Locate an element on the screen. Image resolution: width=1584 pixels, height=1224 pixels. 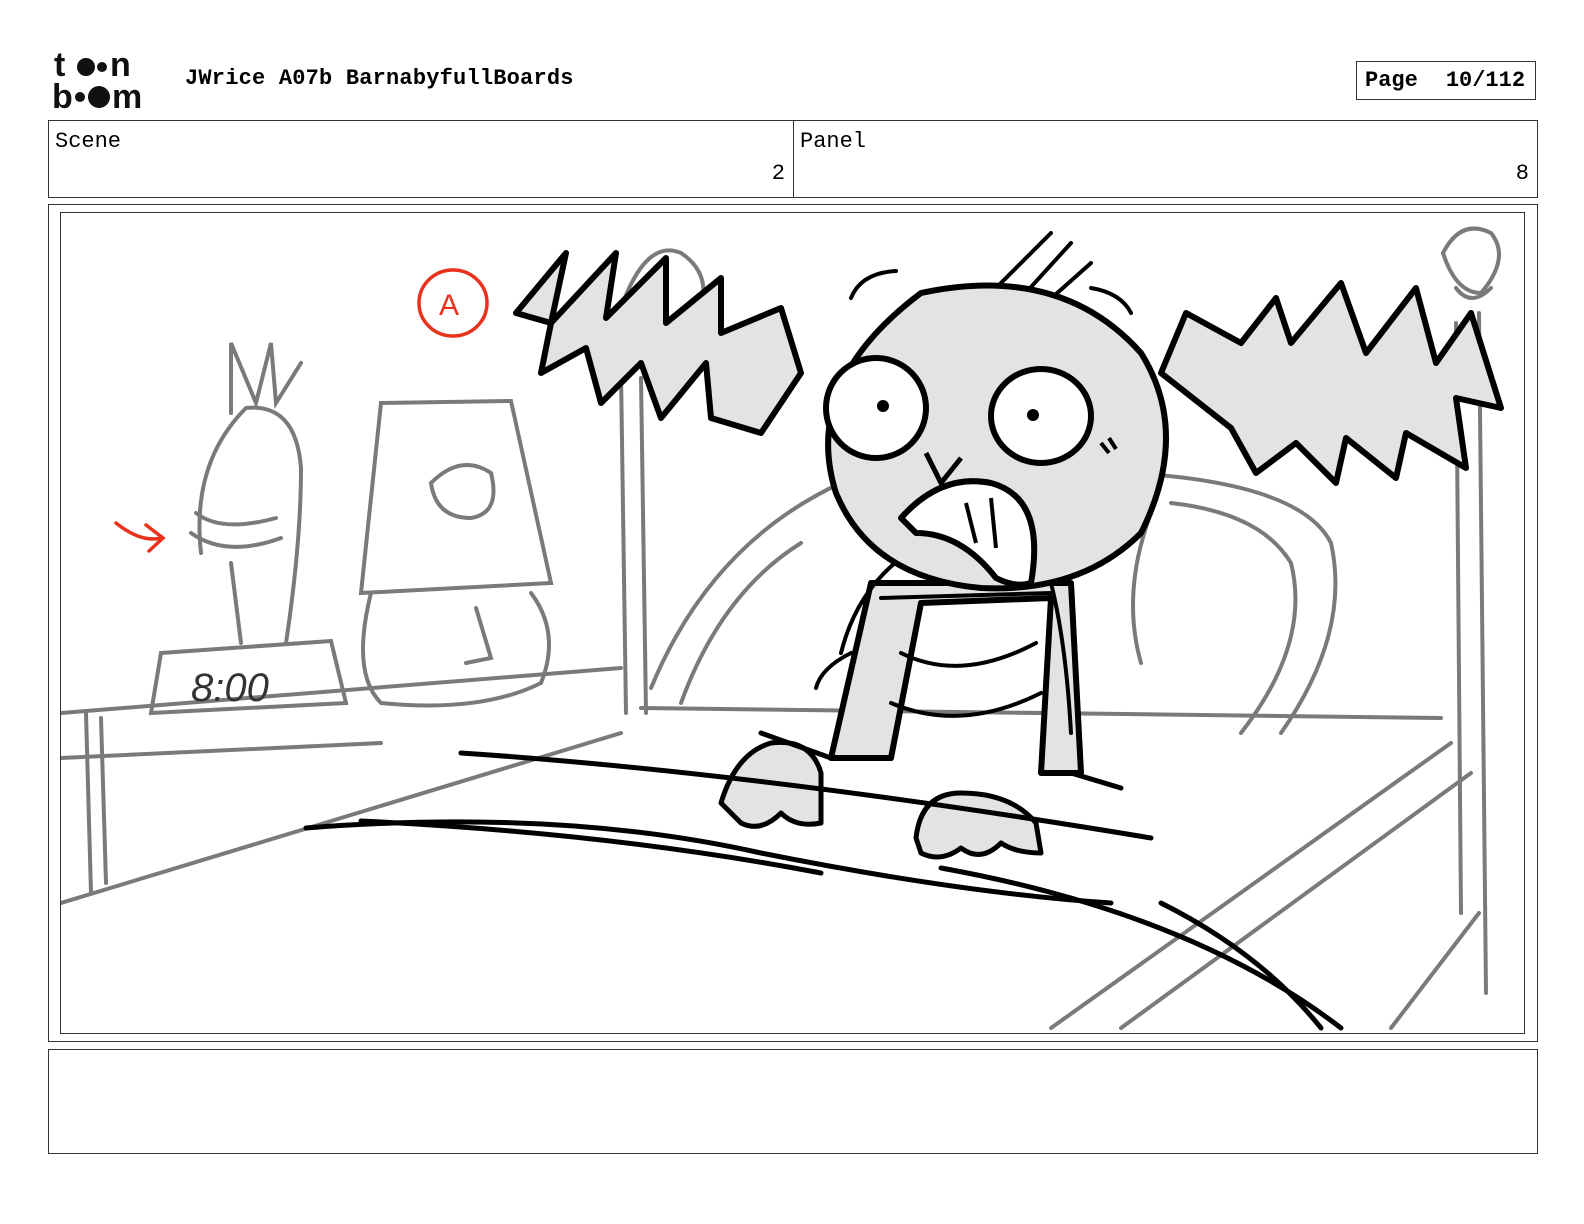
panel-label: Panel is located at coordinates (833, 141).